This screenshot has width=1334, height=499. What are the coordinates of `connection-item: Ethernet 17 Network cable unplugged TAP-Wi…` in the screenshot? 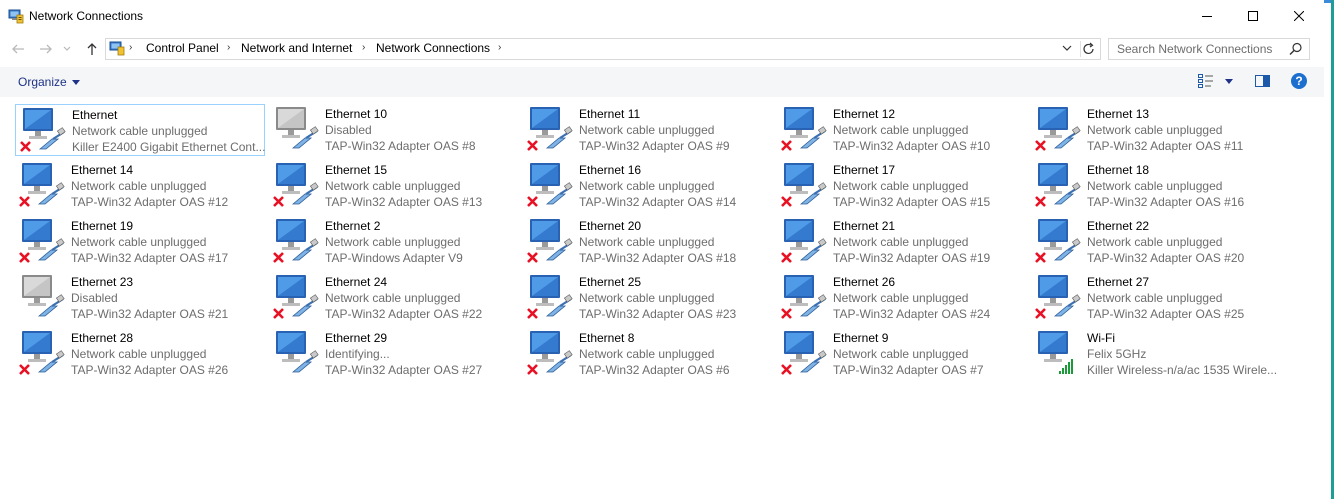 It's located at (902, 186).